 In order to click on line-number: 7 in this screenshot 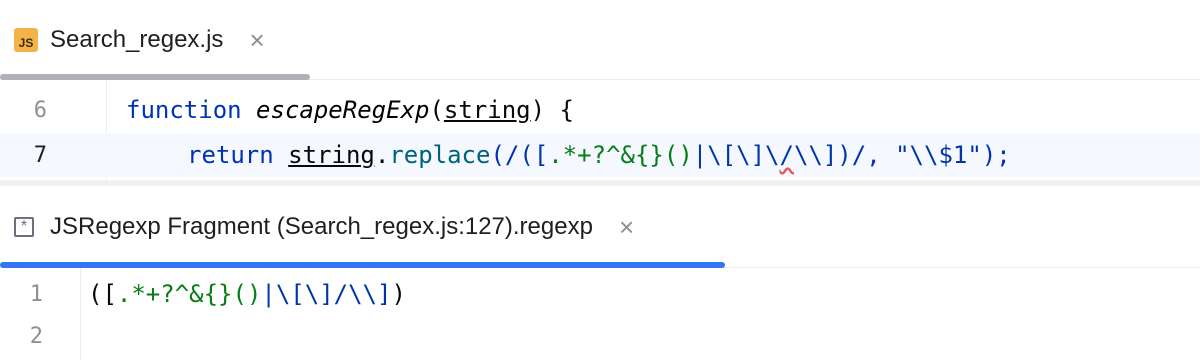, I will do `click(40, 155)`.